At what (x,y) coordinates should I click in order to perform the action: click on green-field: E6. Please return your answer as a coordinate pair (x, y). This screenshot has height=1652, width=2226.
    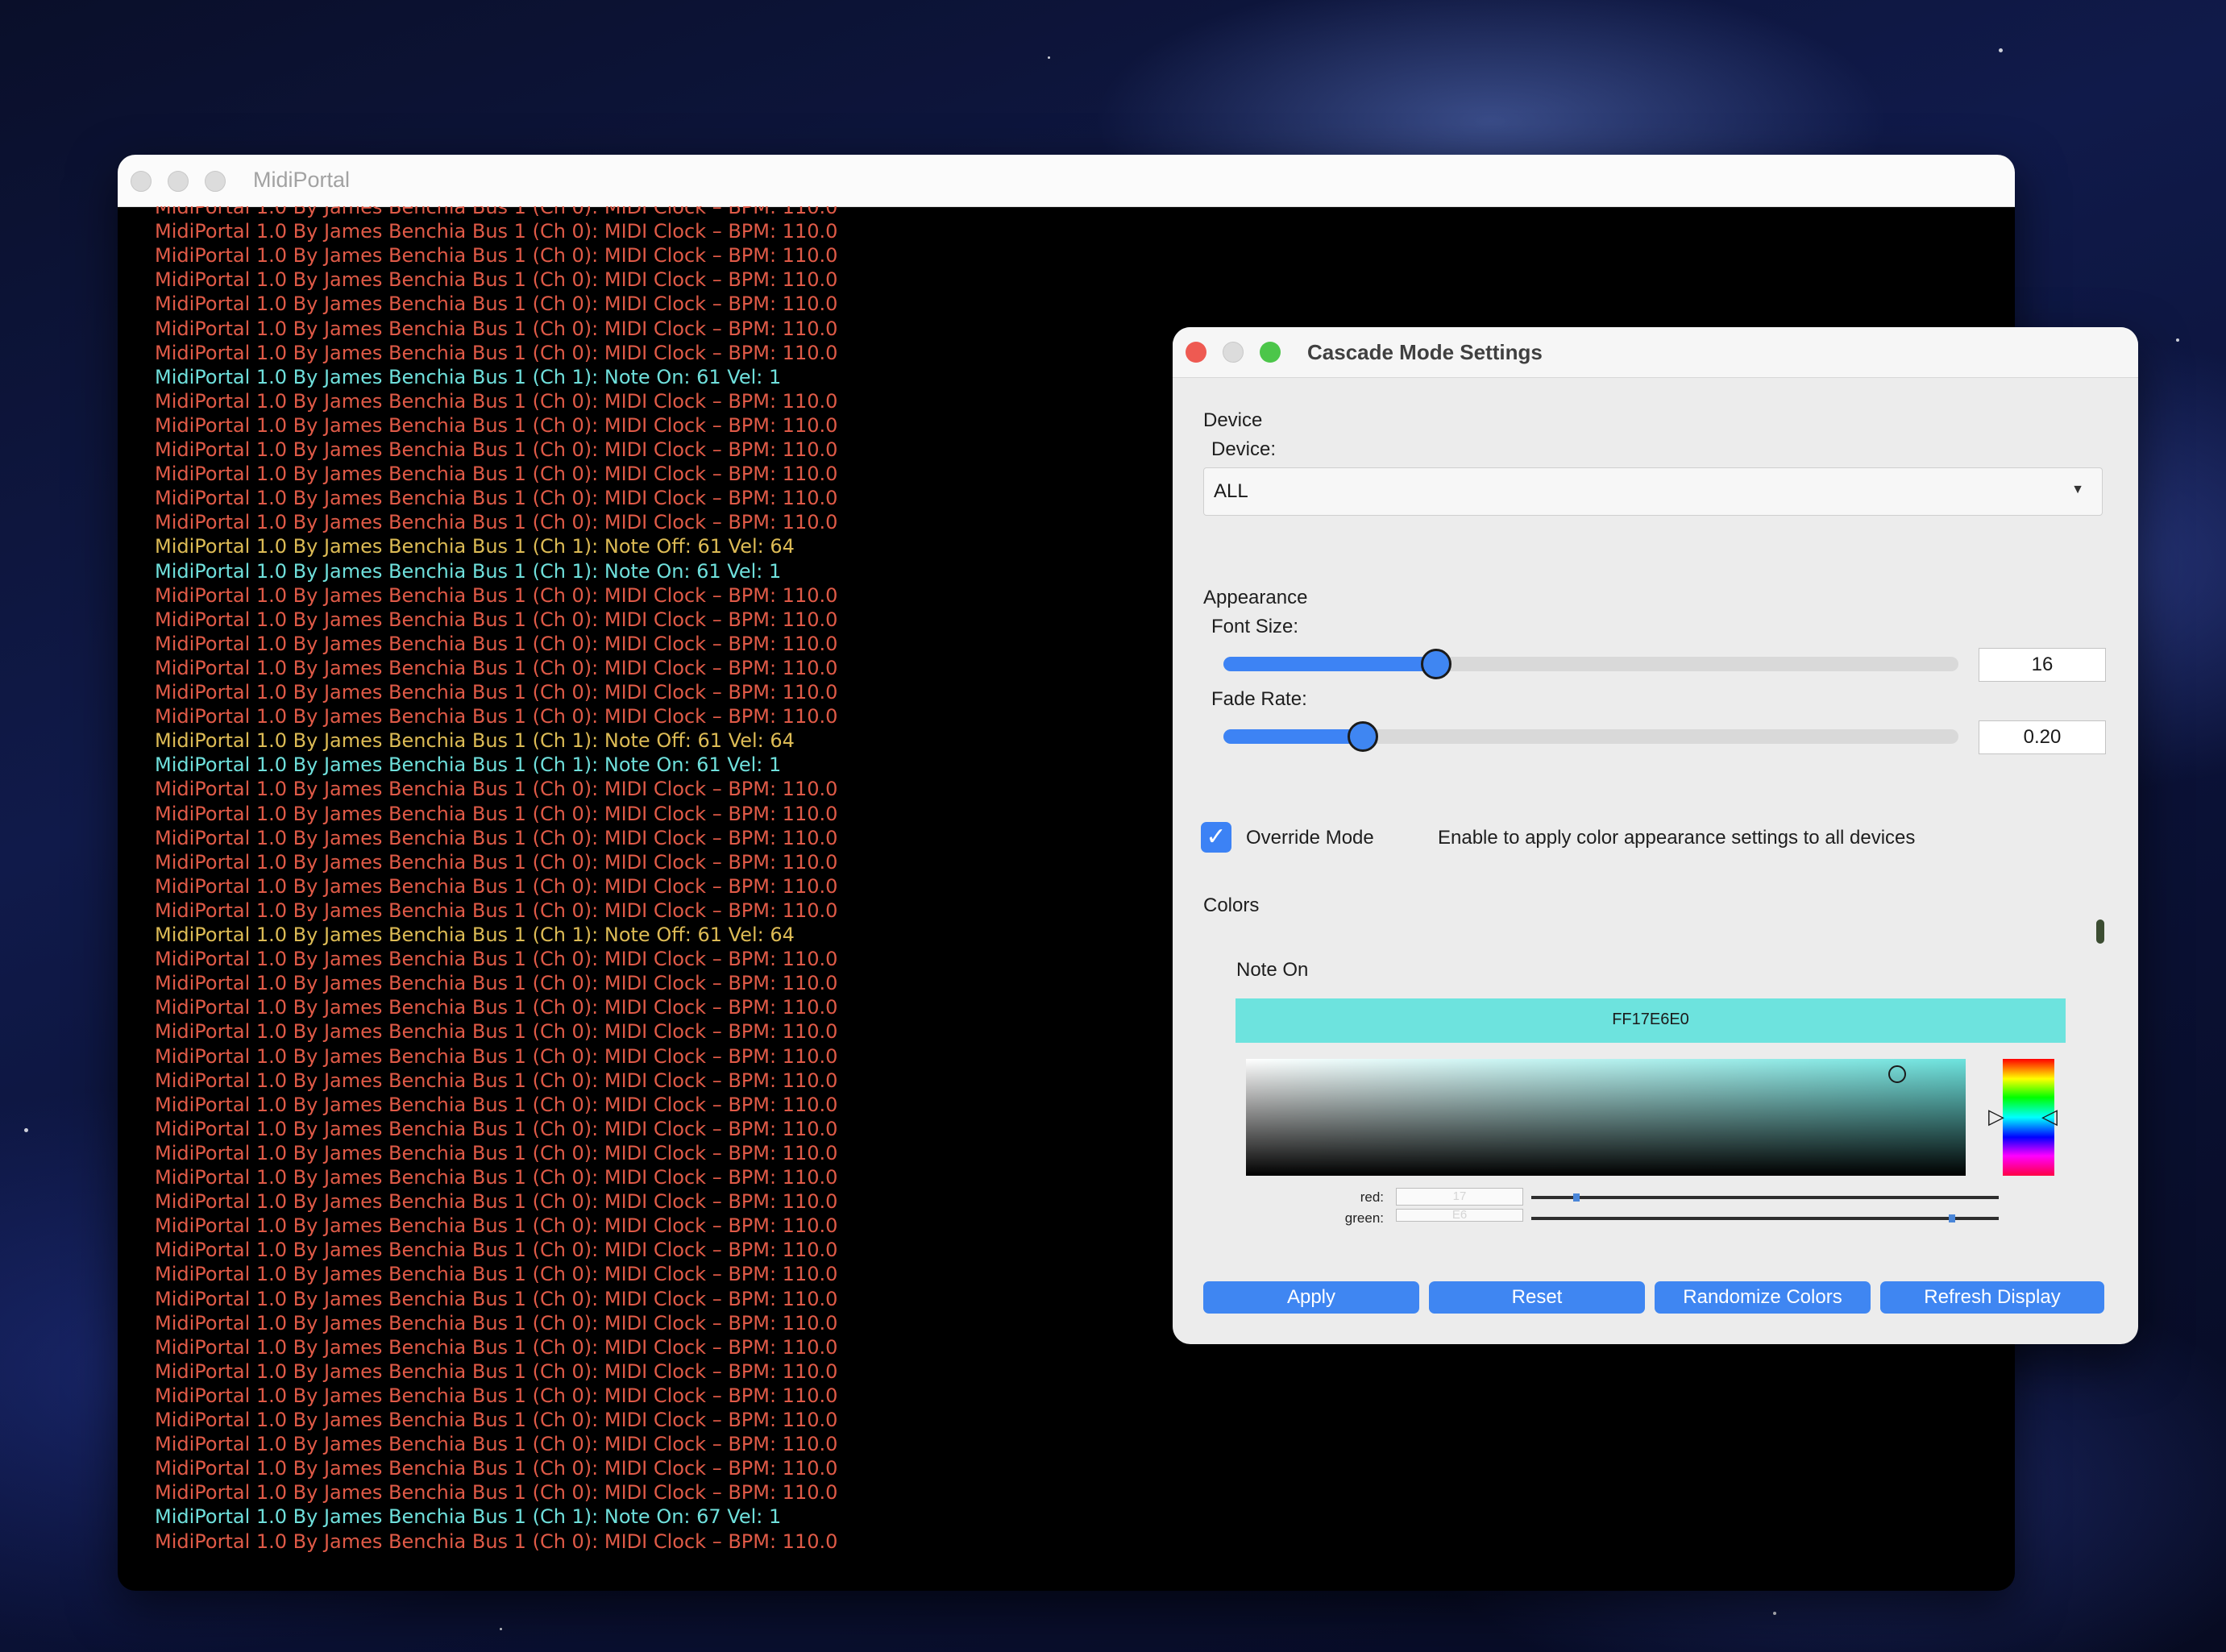
    Looking at the image, I should click on (1459, 1216).